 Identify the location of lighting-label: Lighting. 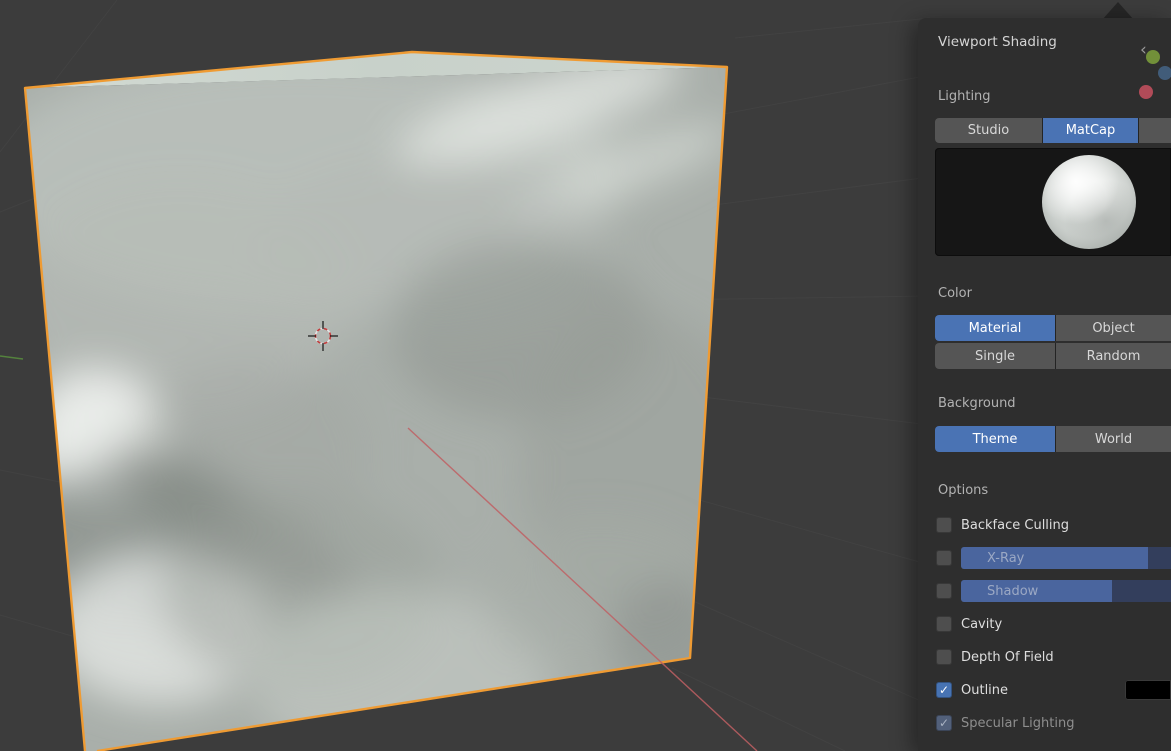
(964, 96).